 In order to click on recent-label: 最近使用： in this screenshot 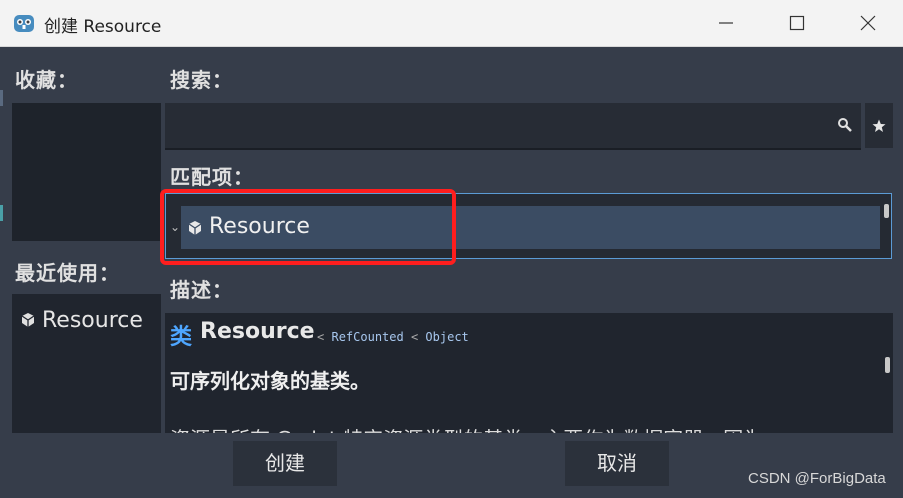, I will do `click(67, 273)`.